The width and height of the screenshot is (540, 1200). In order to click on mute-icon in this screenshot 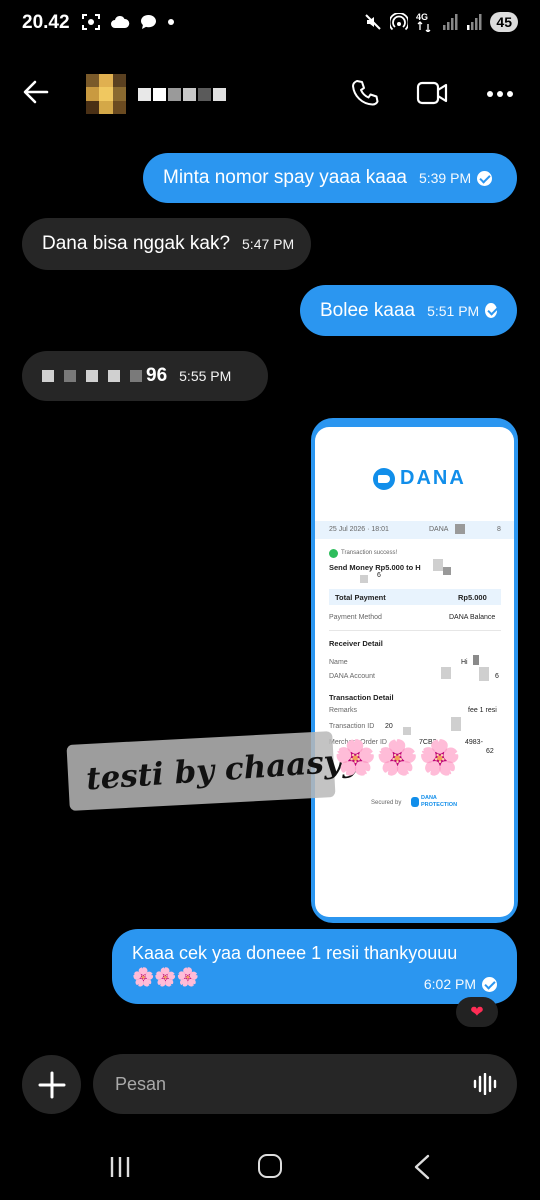, I will do `click(373, 22)`.